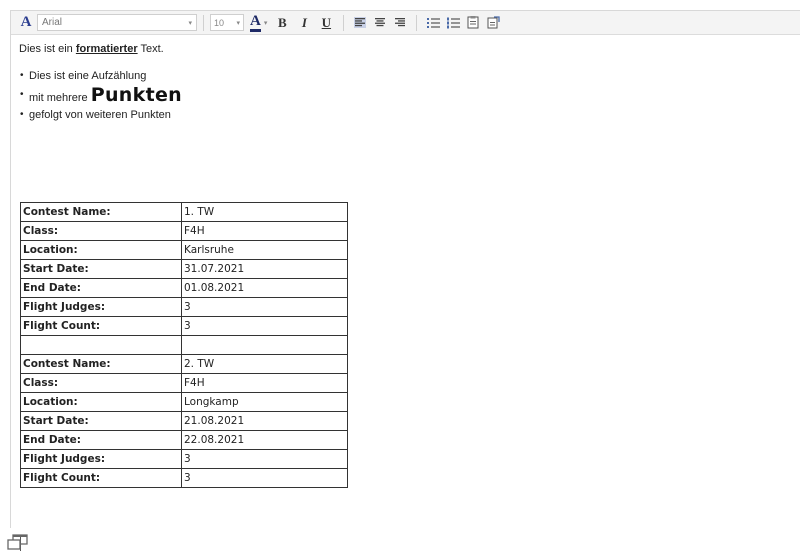 Image resolution: width=800 pixels, height=557 pixels. What do you see at coordinates (264, 269) in the screenshot?
I see `table-value-cell: 31.07.2021` at bounding box center [264, 269].